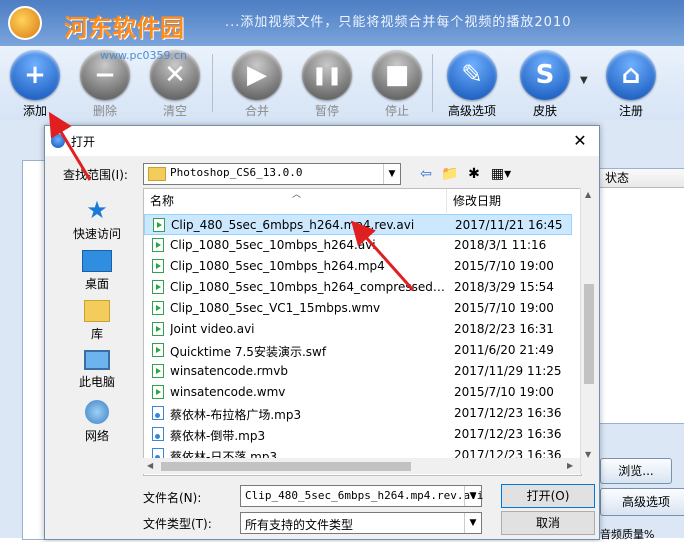 This screenshot has width=684, height=542. What do you see at coordinates (83, 142) in the screenshot?
I see `dialog-title: 打开` at bounding box center [83, 142].